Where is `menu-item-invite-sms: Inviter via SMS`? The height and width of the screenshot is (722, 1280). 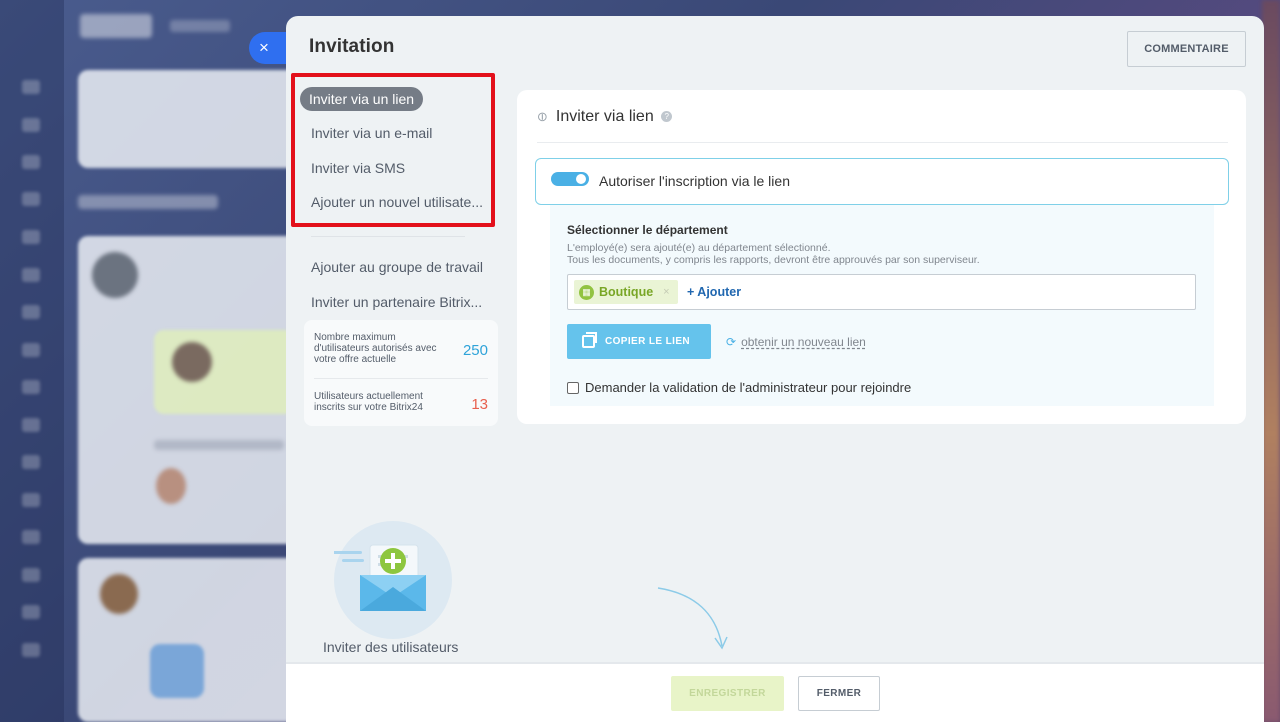 menu-item-invite-sms: Inviter via SMS is located at coordinates (358, 168).